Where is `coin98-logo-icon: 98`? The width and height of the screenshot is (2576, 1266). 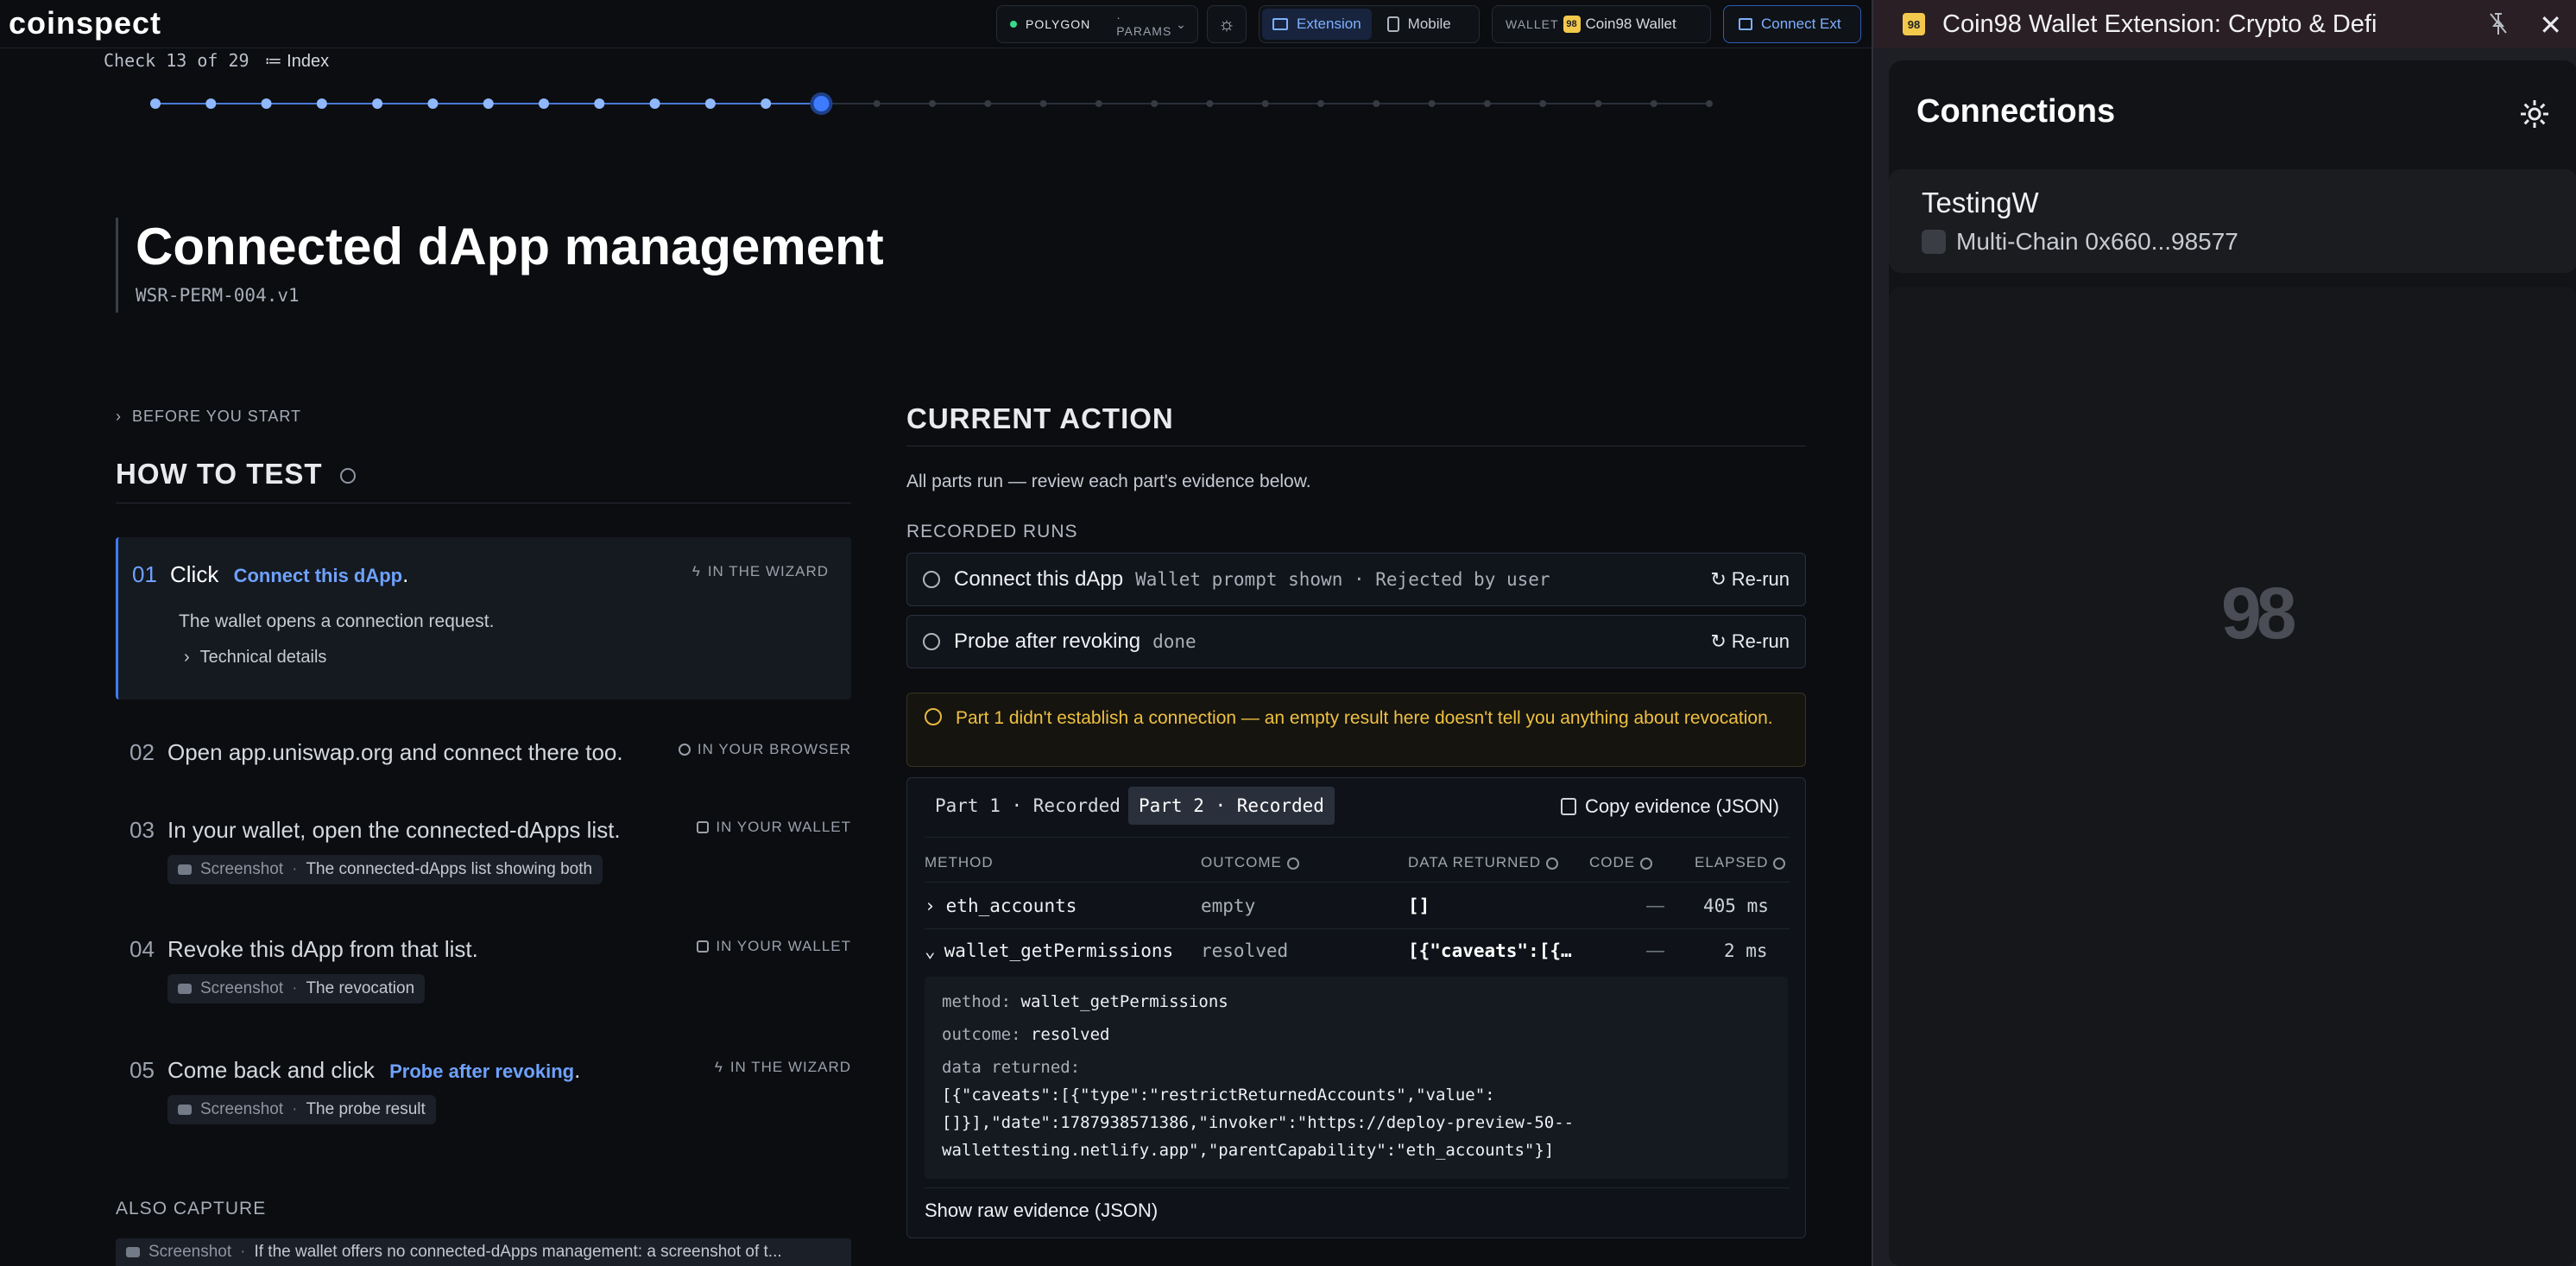 coin98-logo-icon: 98 is located at coordinates (1572, 24).